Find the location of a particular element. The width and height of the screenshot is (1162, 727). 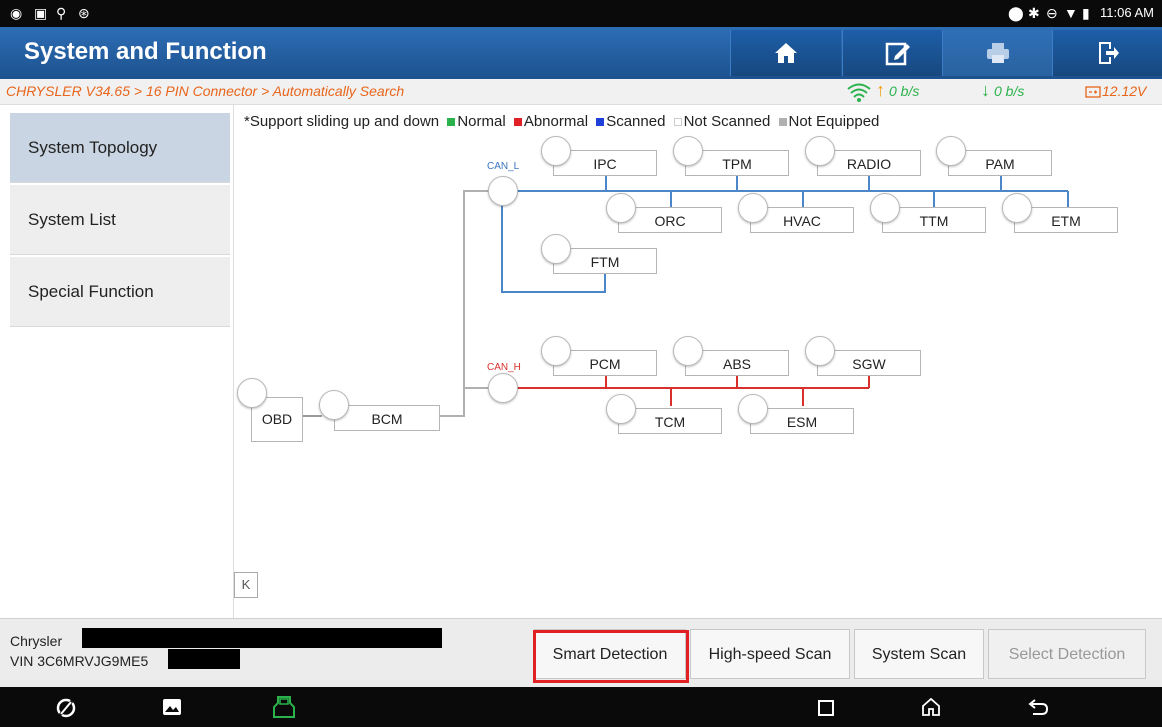

status-bar: ◉ ▣ ⚲ ⊛ ⬤ ✱ ⊖ ▼ ▮ 11:06 AM is located at coordinates (581, 13).